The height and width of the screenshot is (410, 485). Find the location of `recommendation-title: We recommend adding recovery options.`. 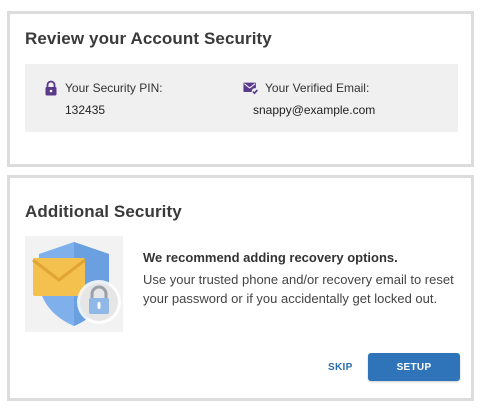

recommendation-title: We recommend adding recovery options. is located at coordinates (270, 257).